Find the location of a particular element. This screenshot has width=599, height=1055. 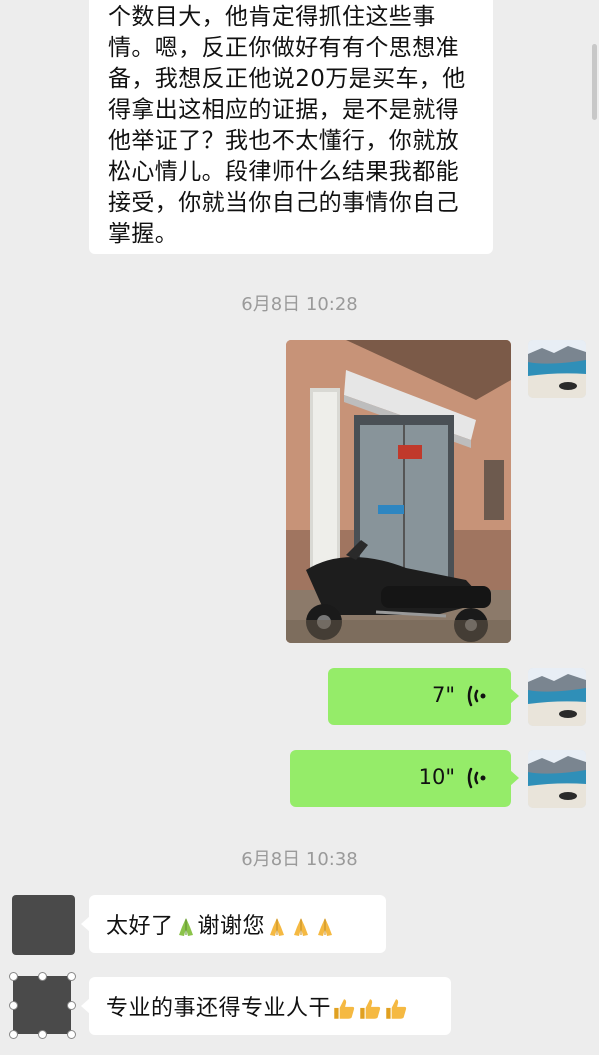

message-text-part: 专业的事还得专业人干 is located at coordinates (219, 1008).